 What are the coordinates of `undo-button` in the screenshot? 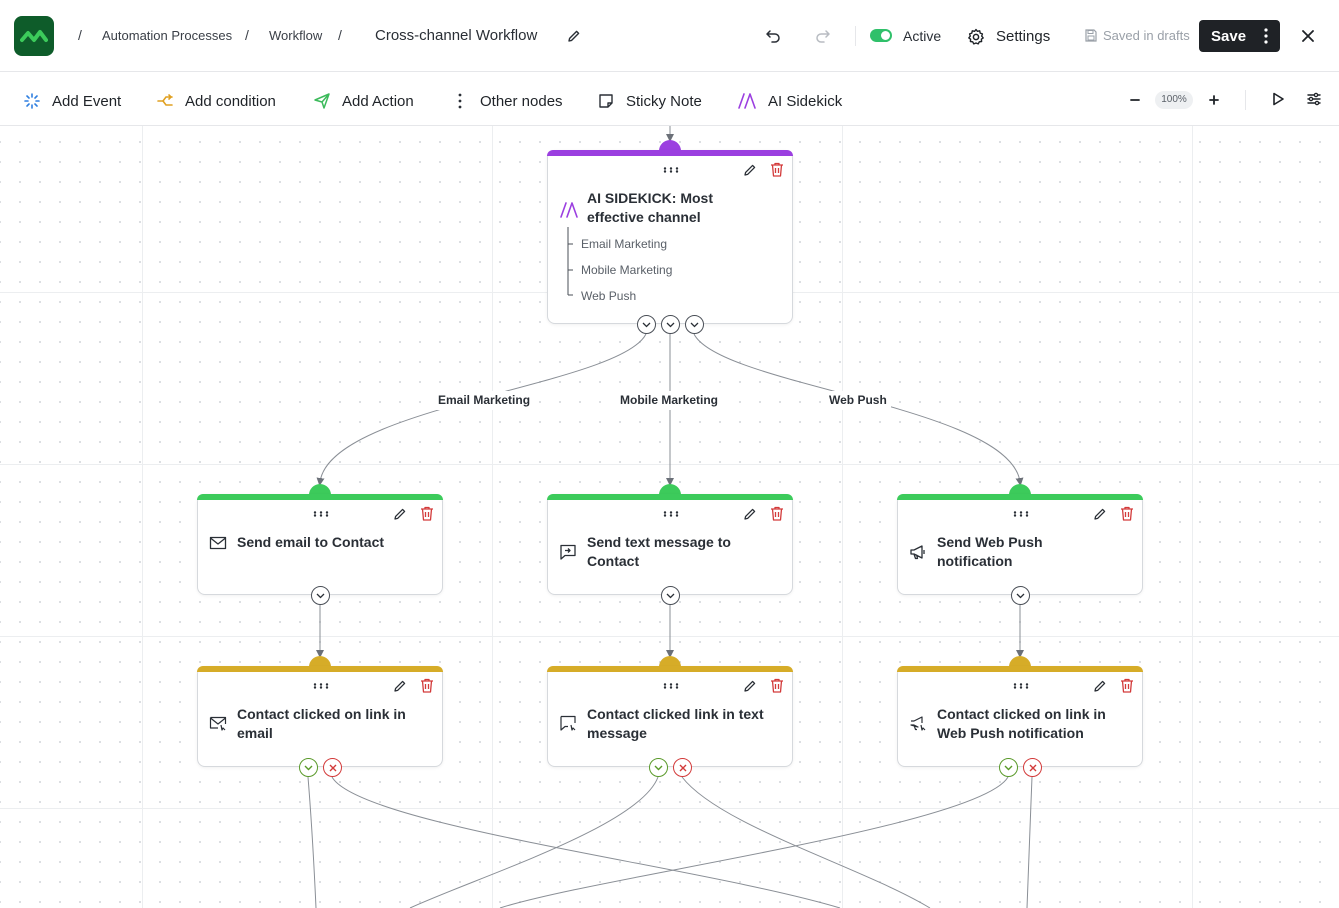 It's located at (773, 36).